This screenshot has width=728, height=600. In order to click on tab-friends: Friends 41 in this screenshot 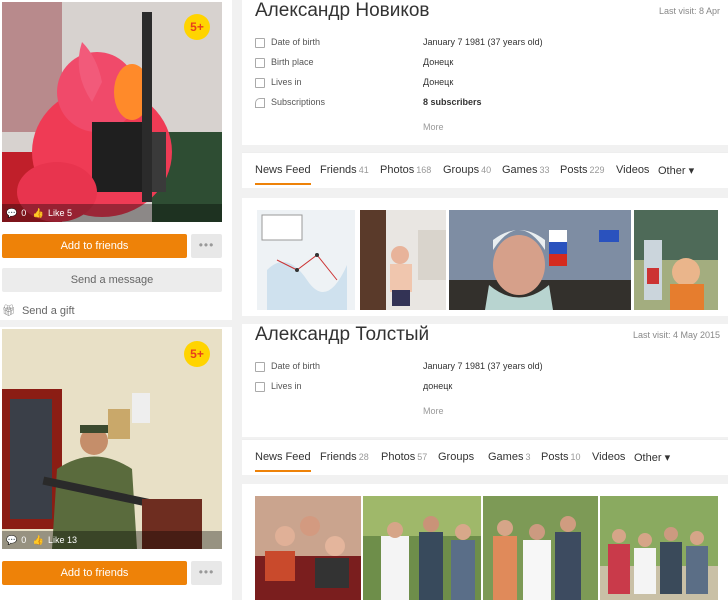, I will do `click(344, 170)`.